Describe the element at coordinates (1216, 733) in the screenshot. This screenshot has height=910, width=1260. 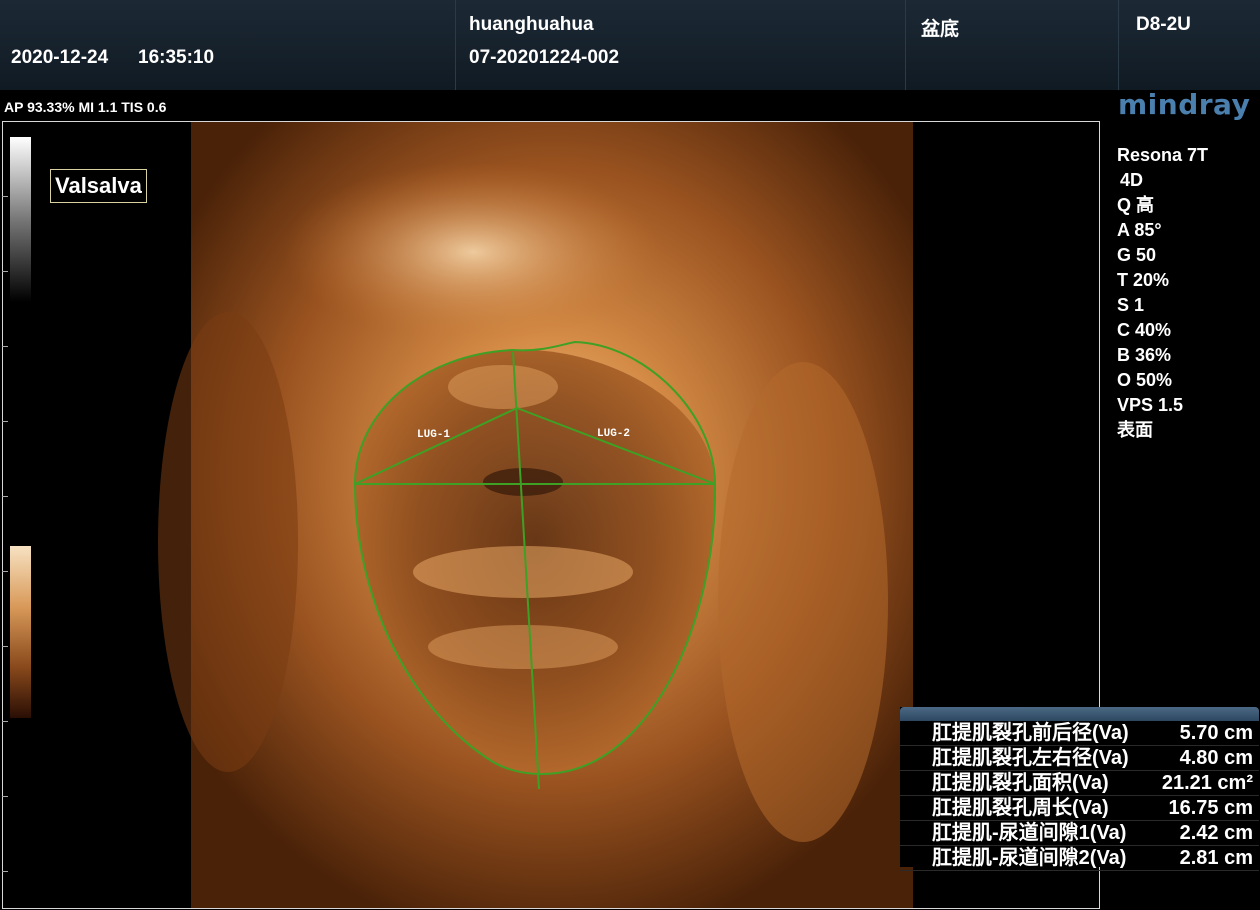
I see `measurement-value: 5.70 cm` at that location.